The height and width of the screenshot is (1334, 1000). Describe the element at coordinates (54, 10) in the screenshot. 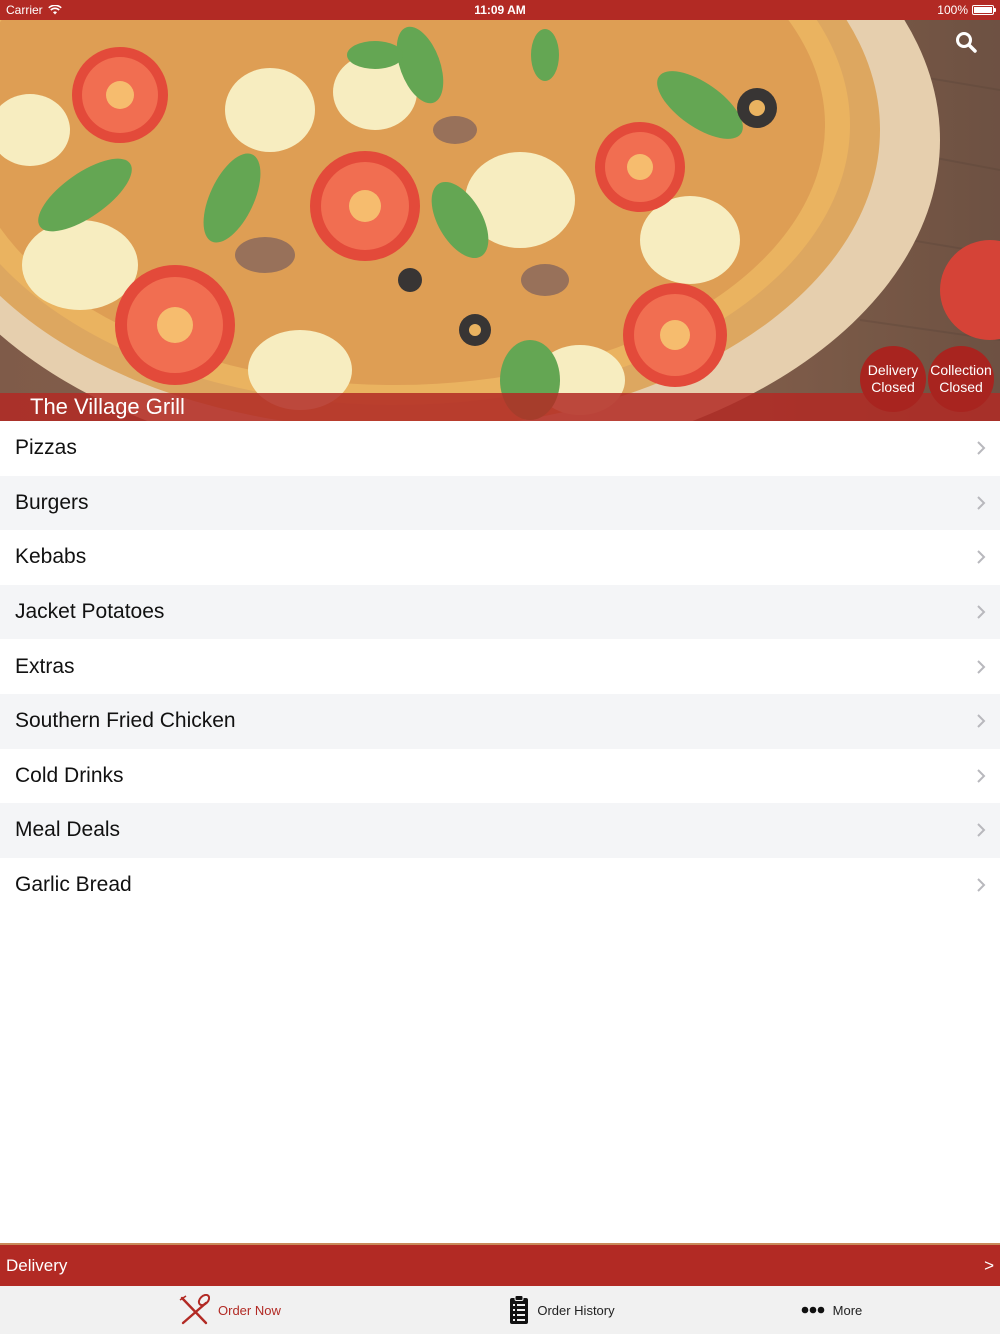

I see `wifi-icon` at that location.